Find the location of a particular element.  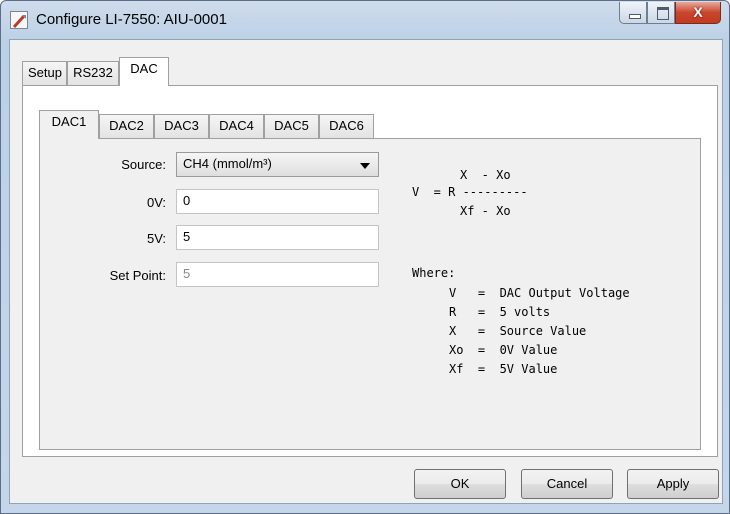

app-icon is located at coordinates (19, 20).